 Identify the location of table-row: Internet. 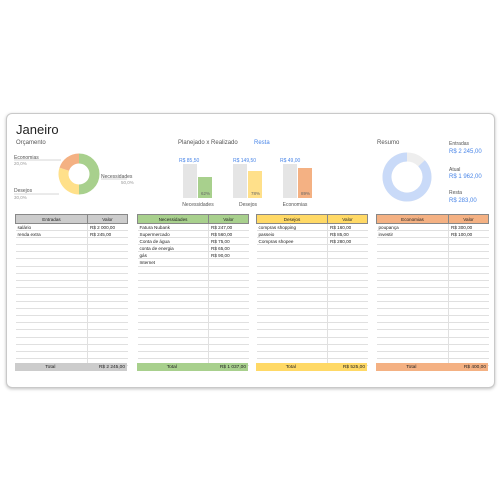
(193, 262).